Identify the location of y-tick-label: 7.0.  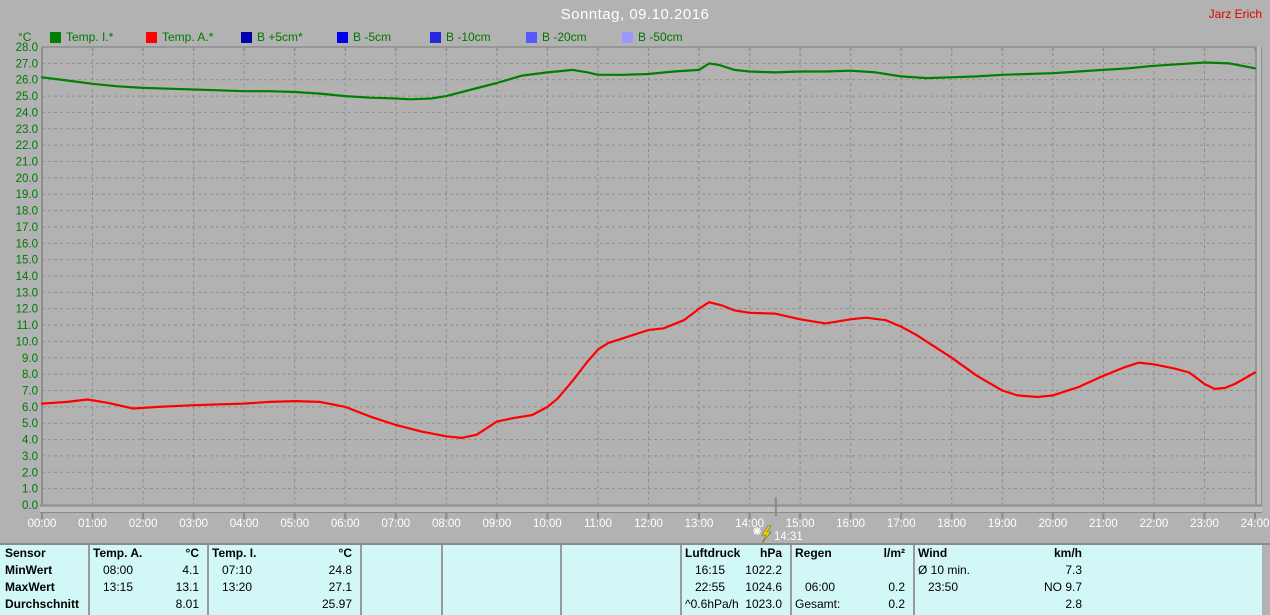
(30, 392).